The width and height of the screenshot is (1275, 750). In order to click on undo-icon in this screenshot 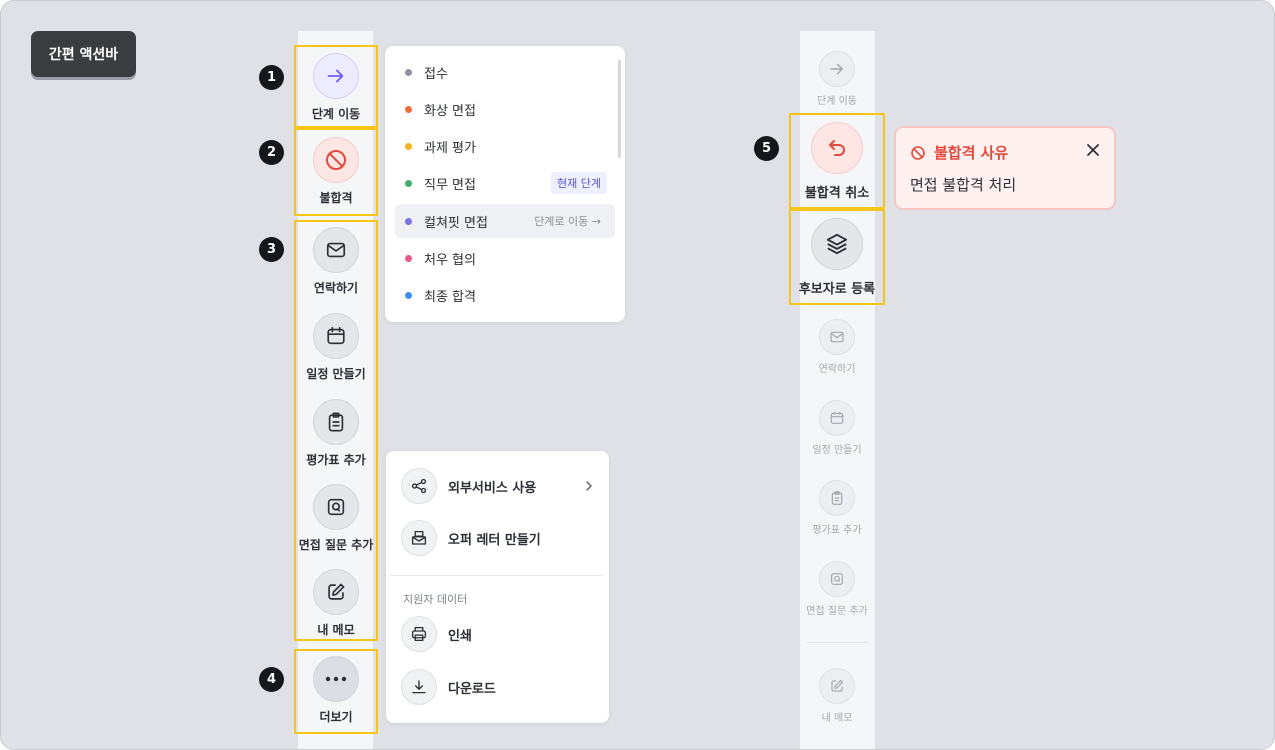, I will do `click(837, 148)`.